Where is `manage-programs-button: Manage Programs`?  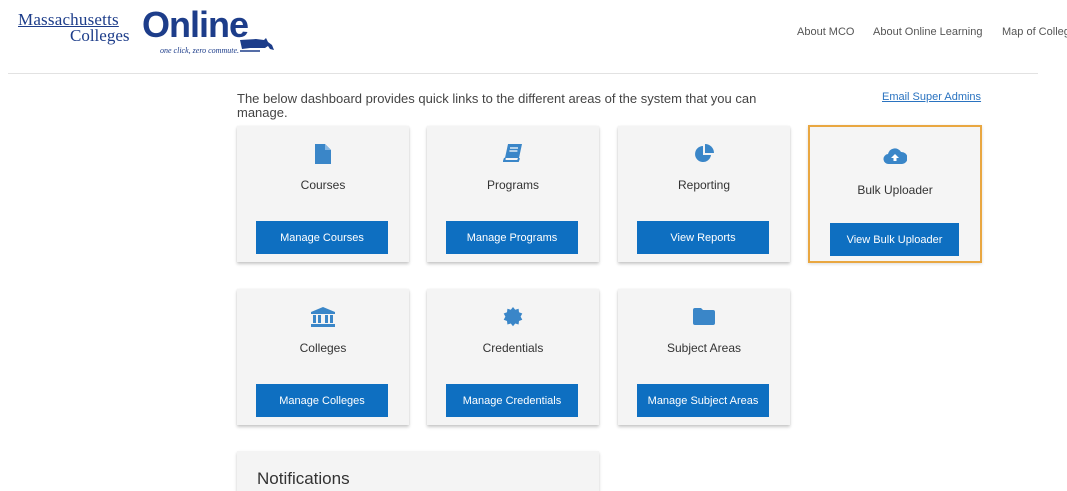
manage-programs-button: Manage Programs is located at coordinates (512, 237).